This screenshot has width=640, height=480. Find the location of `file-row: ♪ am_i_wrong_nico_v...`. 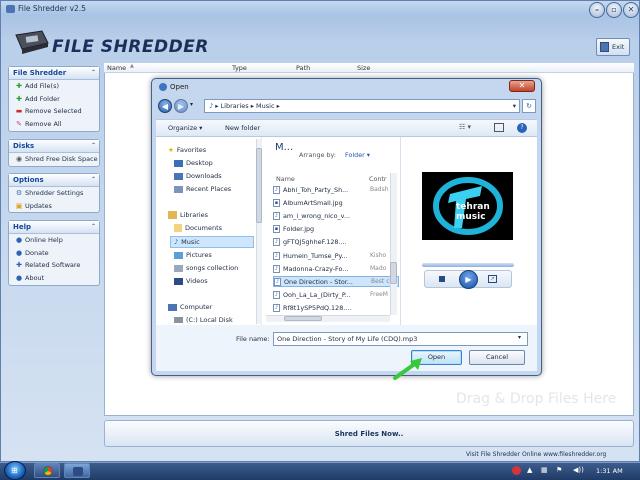

file-row: ♪ am_i_wrong_nico_v... is located at coordinates (336, 215).